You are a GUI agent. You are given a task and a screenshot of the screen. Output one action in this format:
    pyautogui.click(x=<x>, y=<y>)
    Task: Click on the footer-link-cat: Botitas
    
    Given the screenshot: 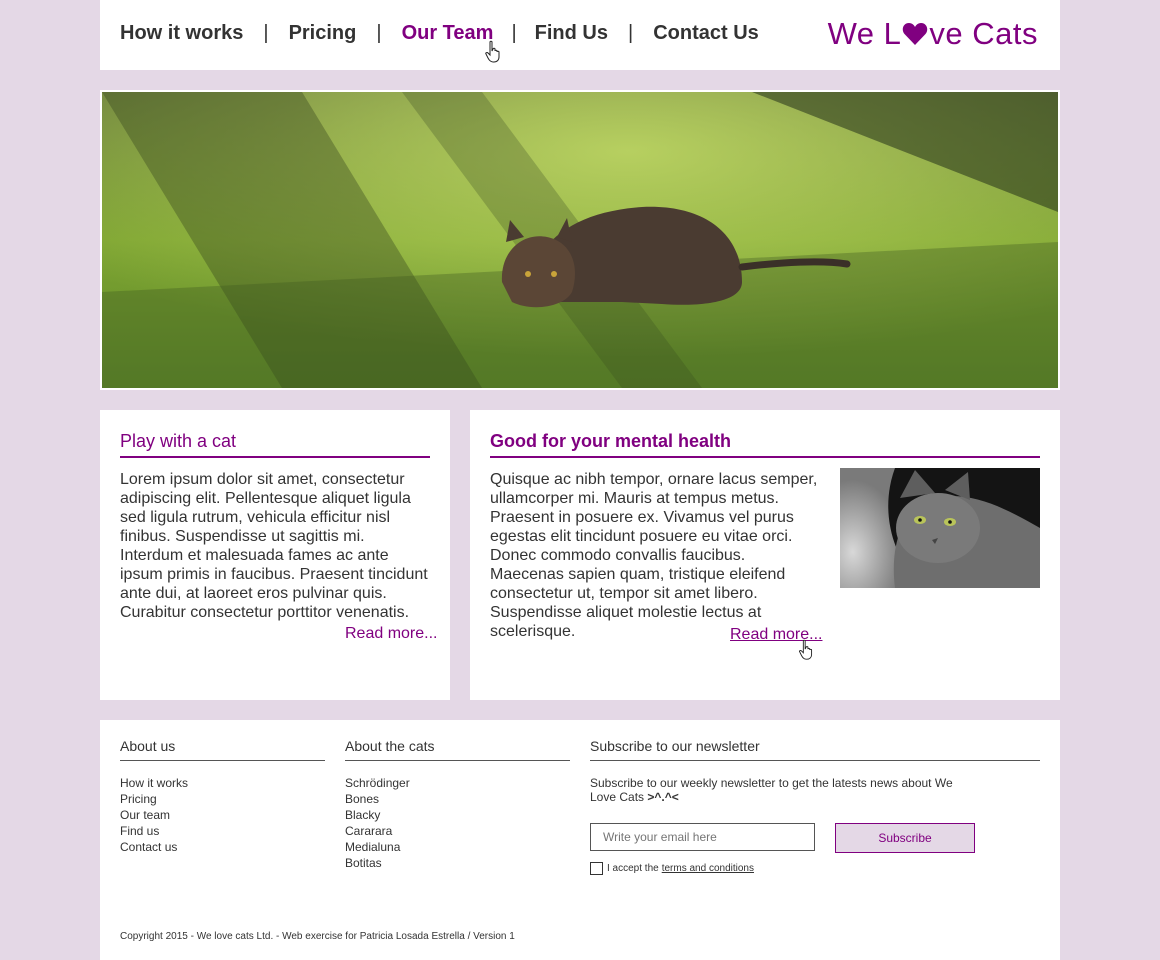 What is the action you would take?
    pyautogui.click(x=457, y=863)
    